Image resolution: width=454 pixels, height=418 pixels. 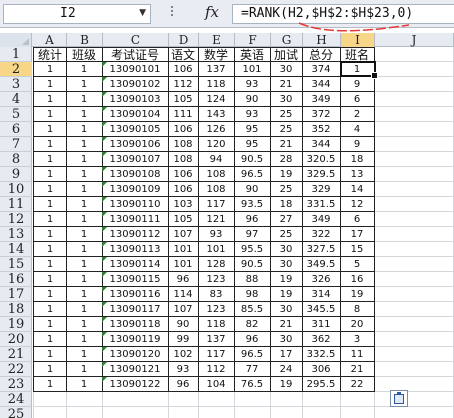 What do you see at coordinates (142, 13) in the screenshot?
I see `chevron-down-icon: ▼` at bounding box center [142, 13].